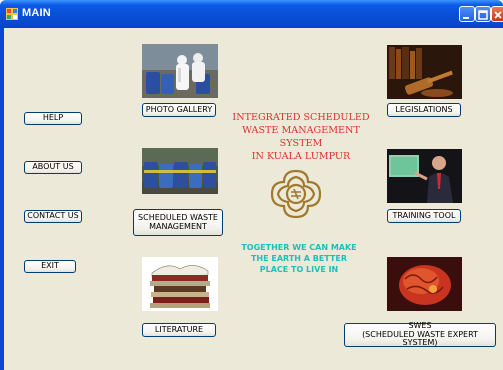  I want to click on heading-line2: WASTE MANAGEMENT SYSTEM, so click(301, 136).